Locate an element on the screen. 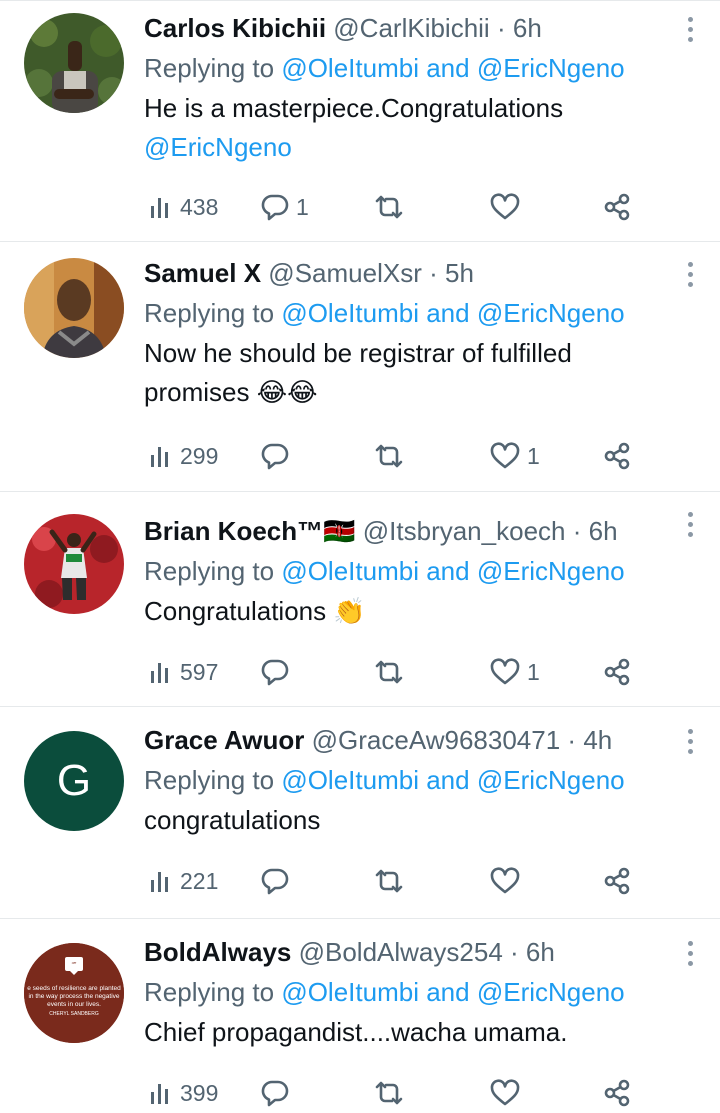 This screenshot has height=1113, width=720. display-name: Grace Awuor is located at coordinates (224, 740).